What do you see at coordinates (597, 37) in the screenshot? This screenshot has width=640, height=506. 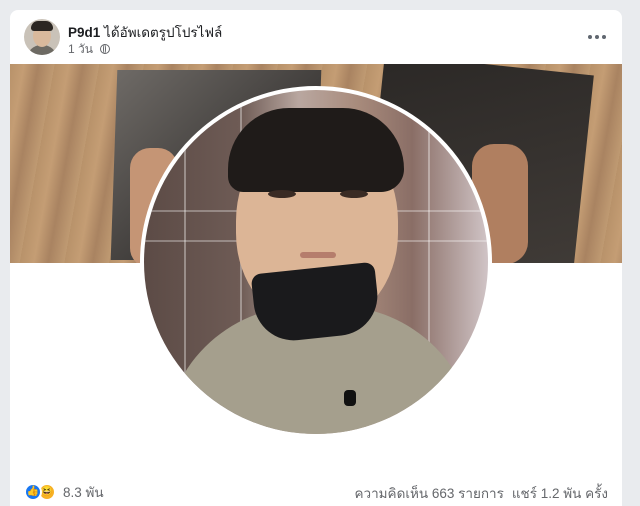 I see `more-options-button` at bounding box center [597, 37].